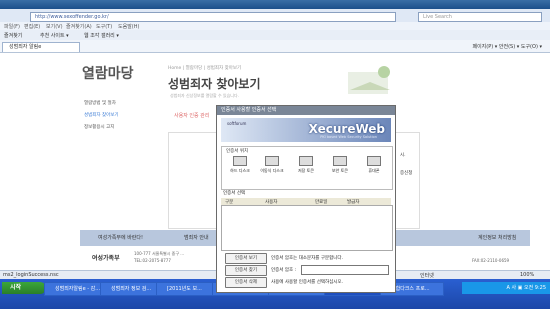  I want to click on cert-list, so click(307, 228).